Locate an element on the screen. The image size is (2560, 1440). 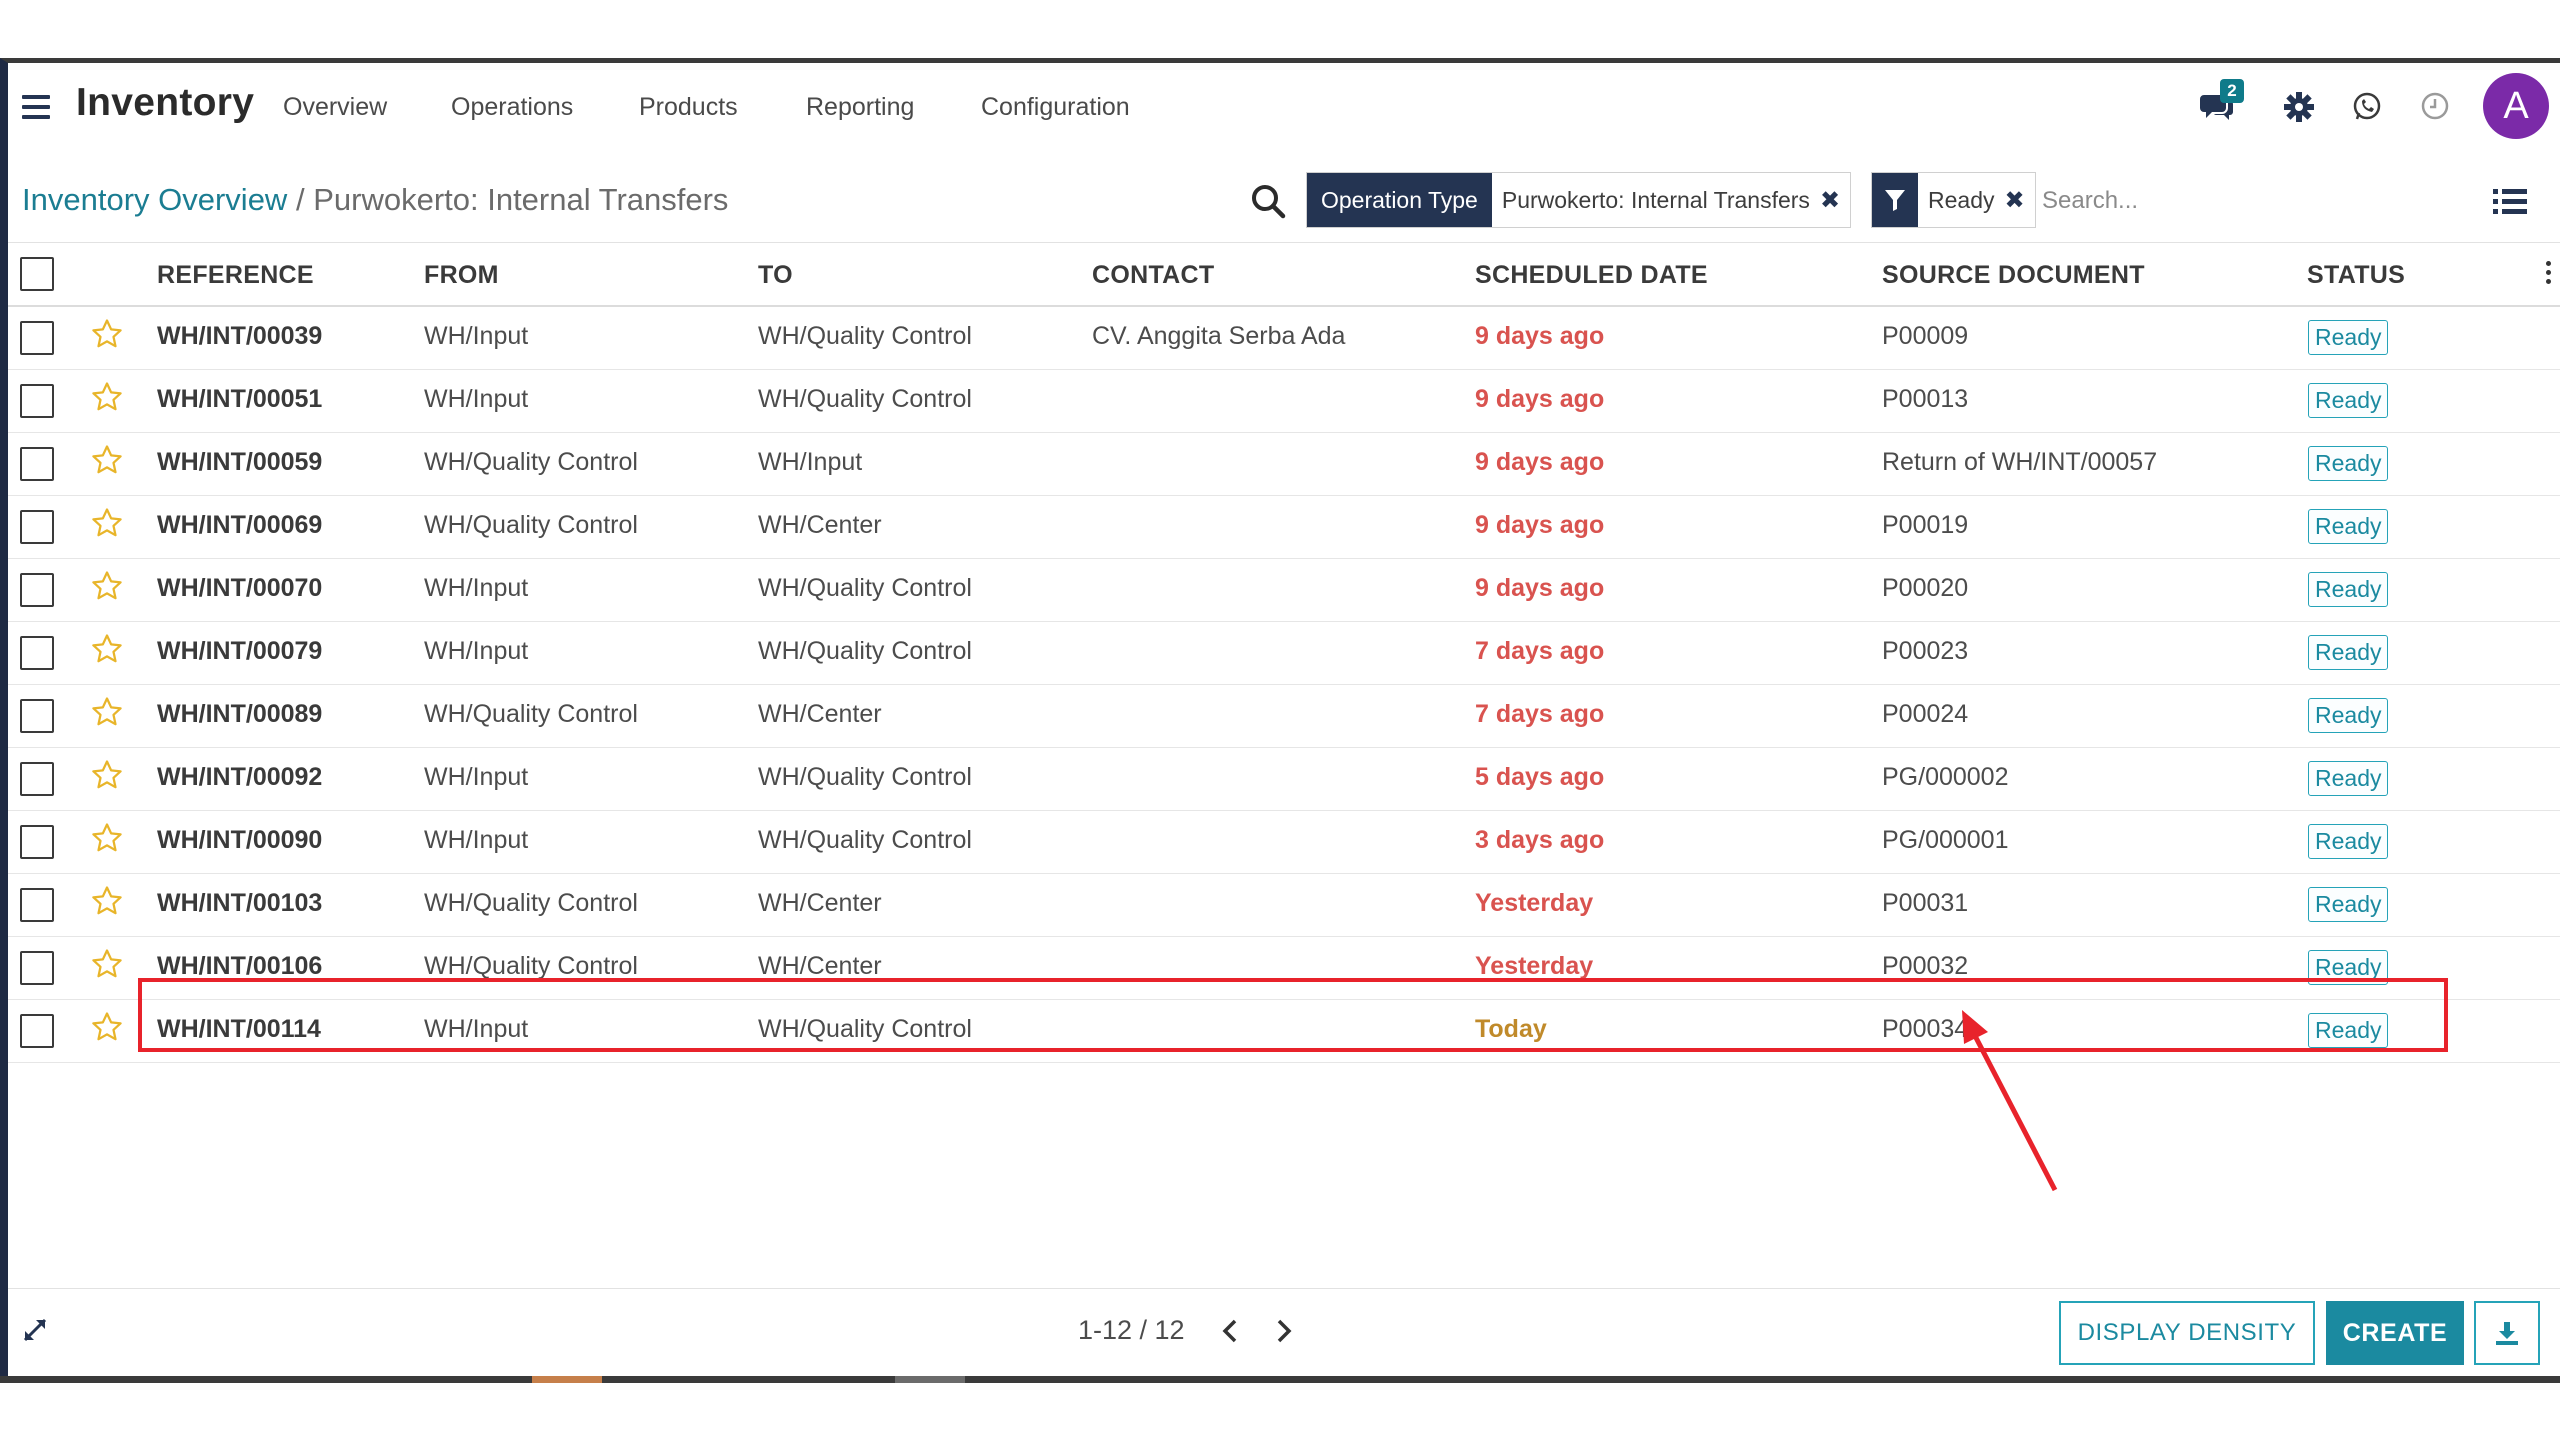
expand-icon is located at coordinates (35, 1332).